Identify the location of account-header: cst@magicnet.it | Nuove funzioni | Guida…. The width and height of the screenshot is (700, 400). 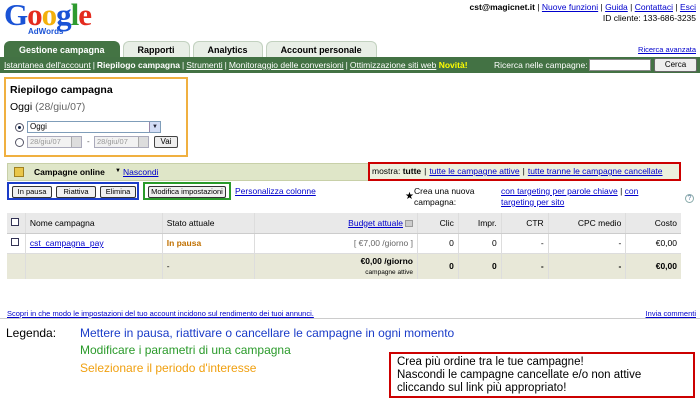
(582, 12).